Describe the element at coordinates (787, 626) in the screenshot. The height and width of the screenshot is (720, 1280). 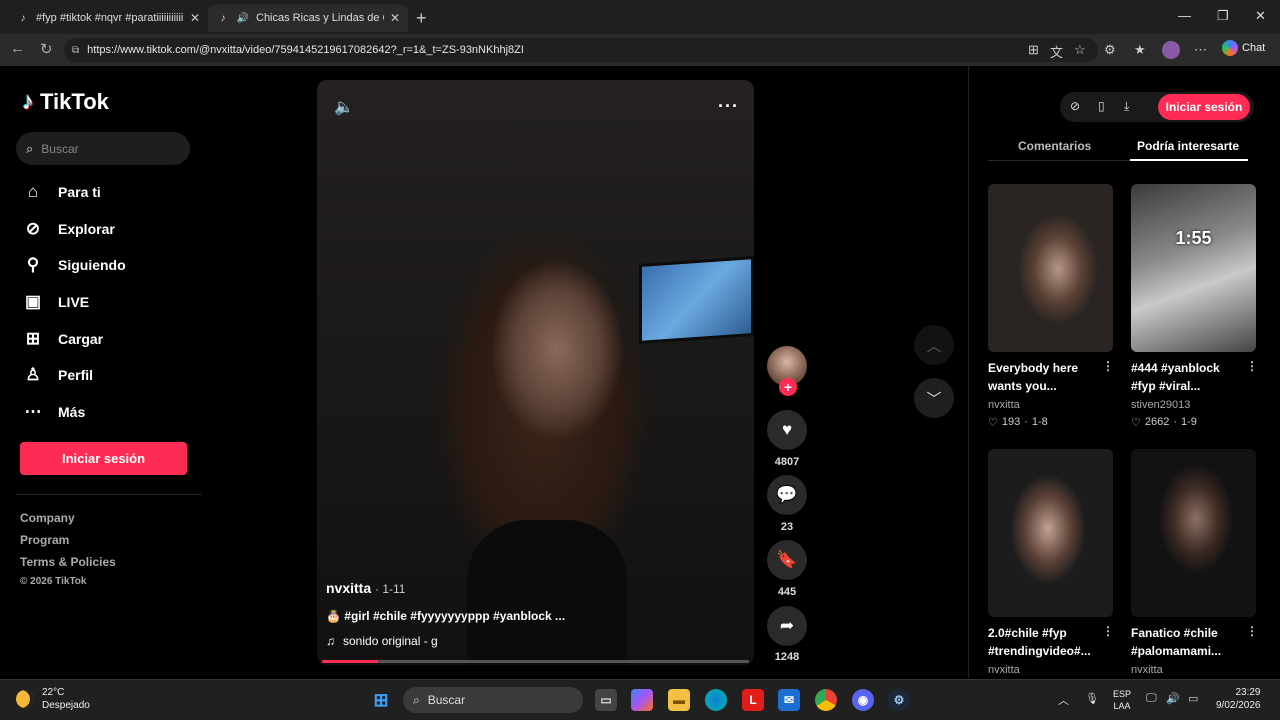
I see `share-button: ➦` at that location.